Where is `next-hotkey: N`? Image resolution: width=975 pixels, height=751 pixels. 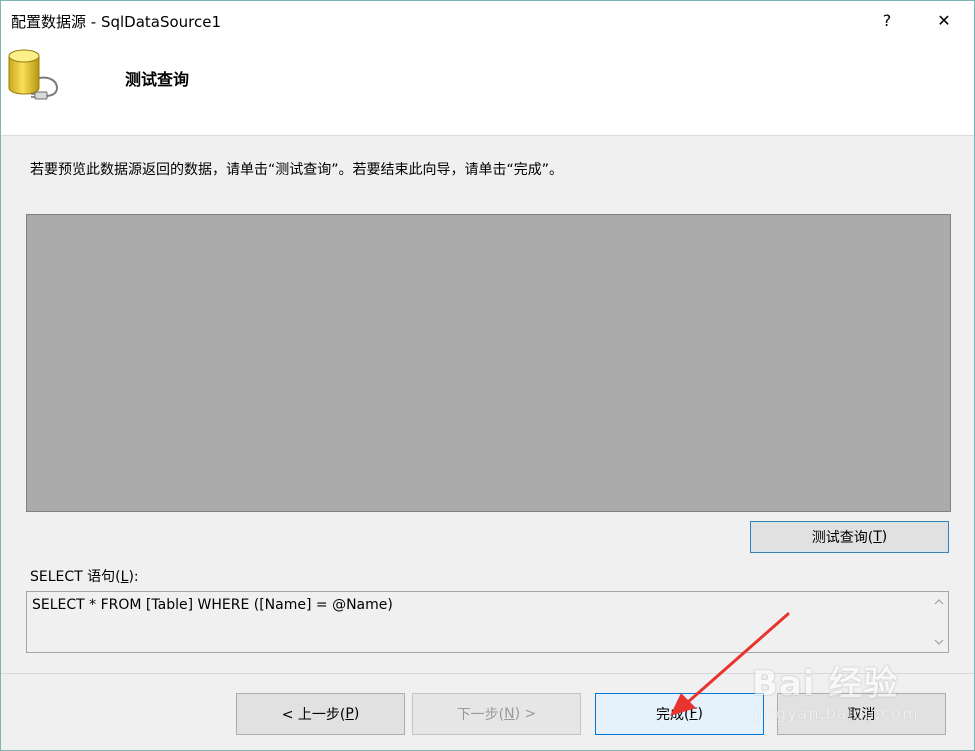 next-hotkey: N is located at coordinates (509, 714).